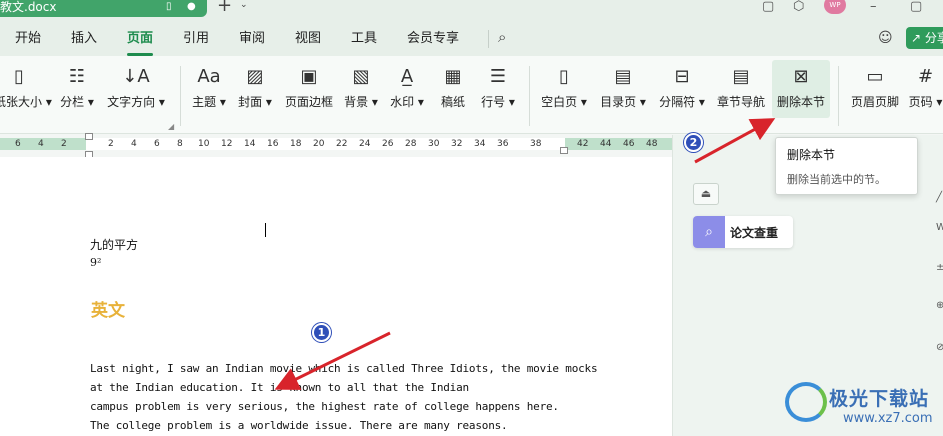 The height and width of the screenshot is (436, 943). What do you see at coordinates (879, 399) in the screenshot?
I see `watermark-text: 极光下载站` at bounding box center [879, 399].